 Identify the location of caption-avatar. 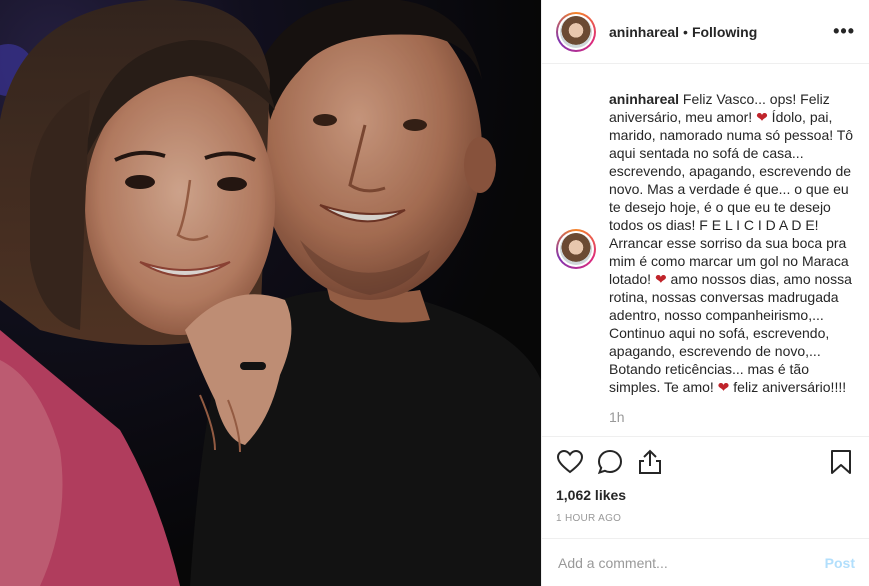
(576, 249).